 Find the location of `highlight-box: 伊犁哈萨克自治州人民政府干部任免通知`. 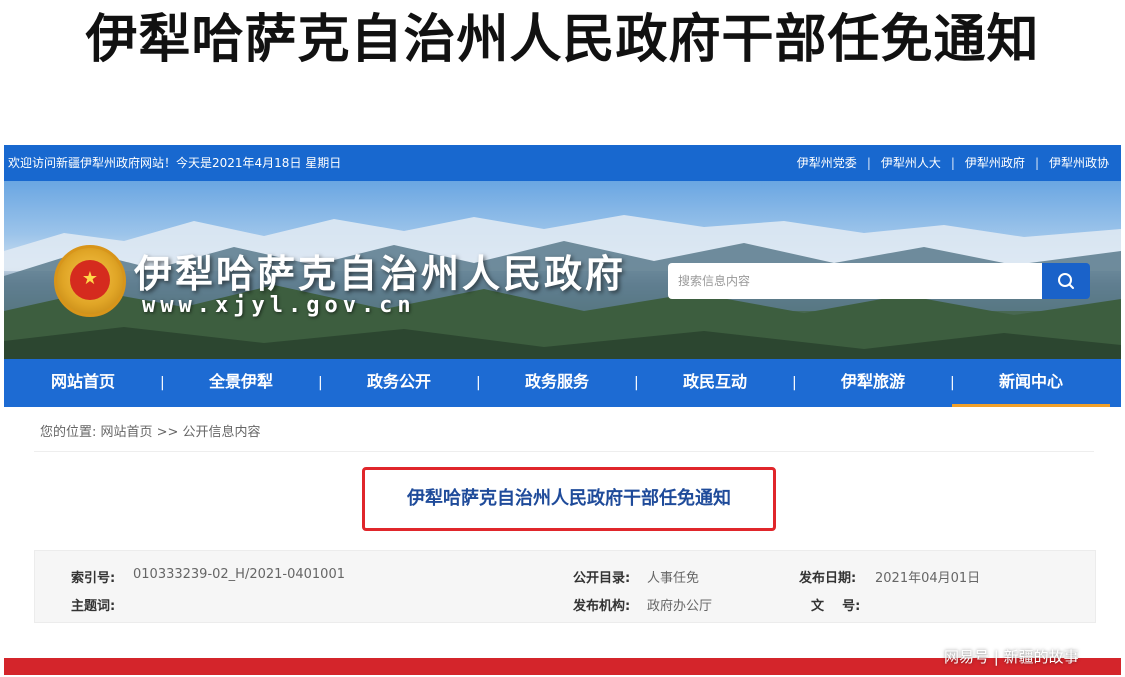

highlight-box: 伊犁哈萨克自治州人民政府干部任免通知 is located at coordinates (569, 499).